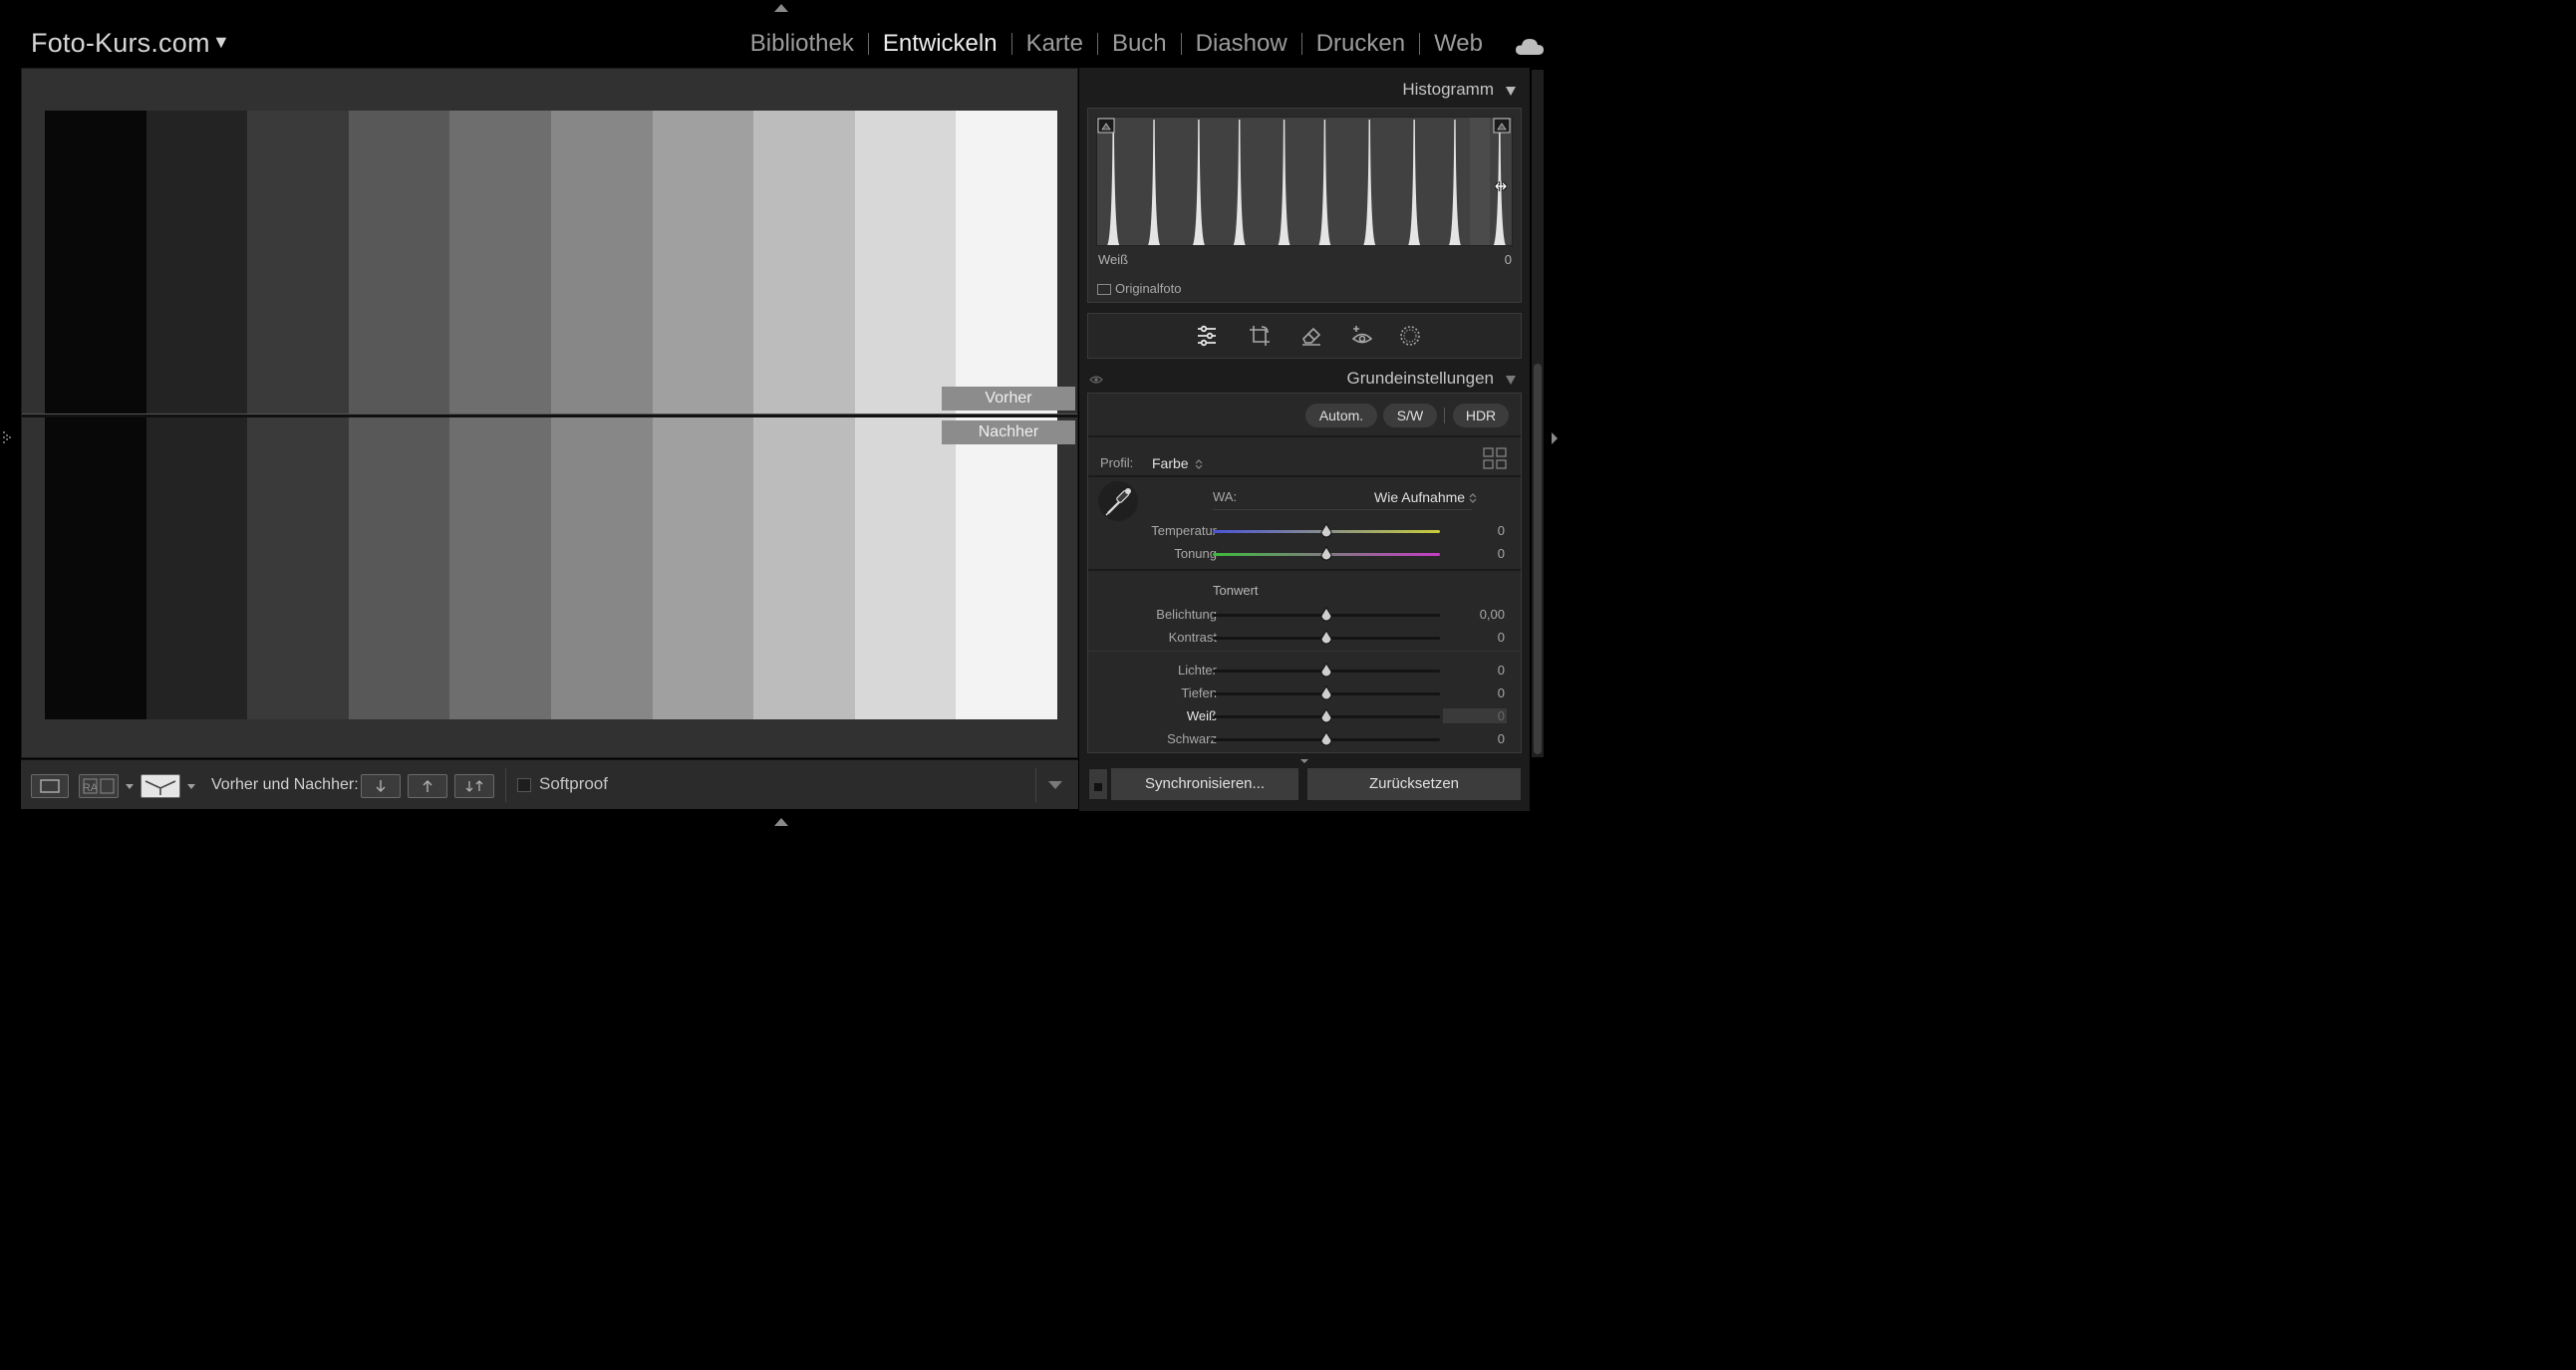 This screenshot has height=1370, width=2576. I want to click on blacks-slider: Schwarz 0, so click(1304, 740).